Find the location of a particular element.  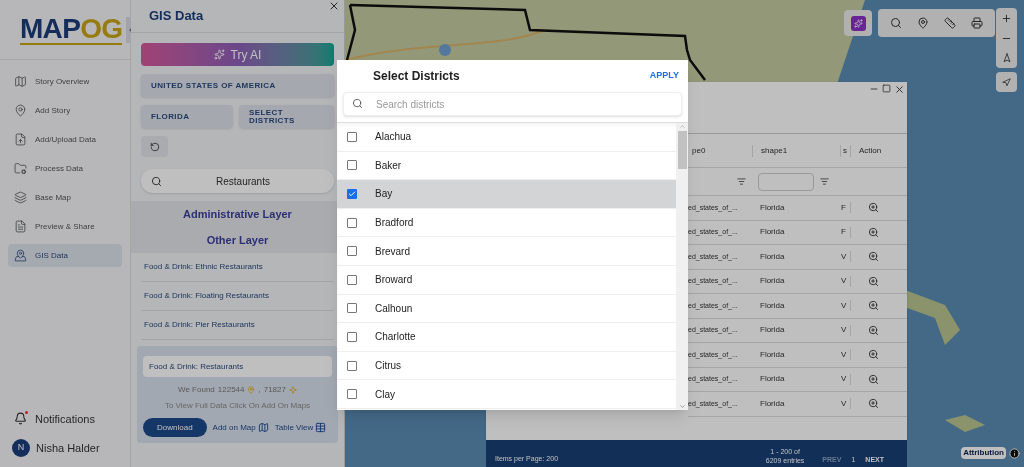

column-header: s is located at coordinates (845, 150).